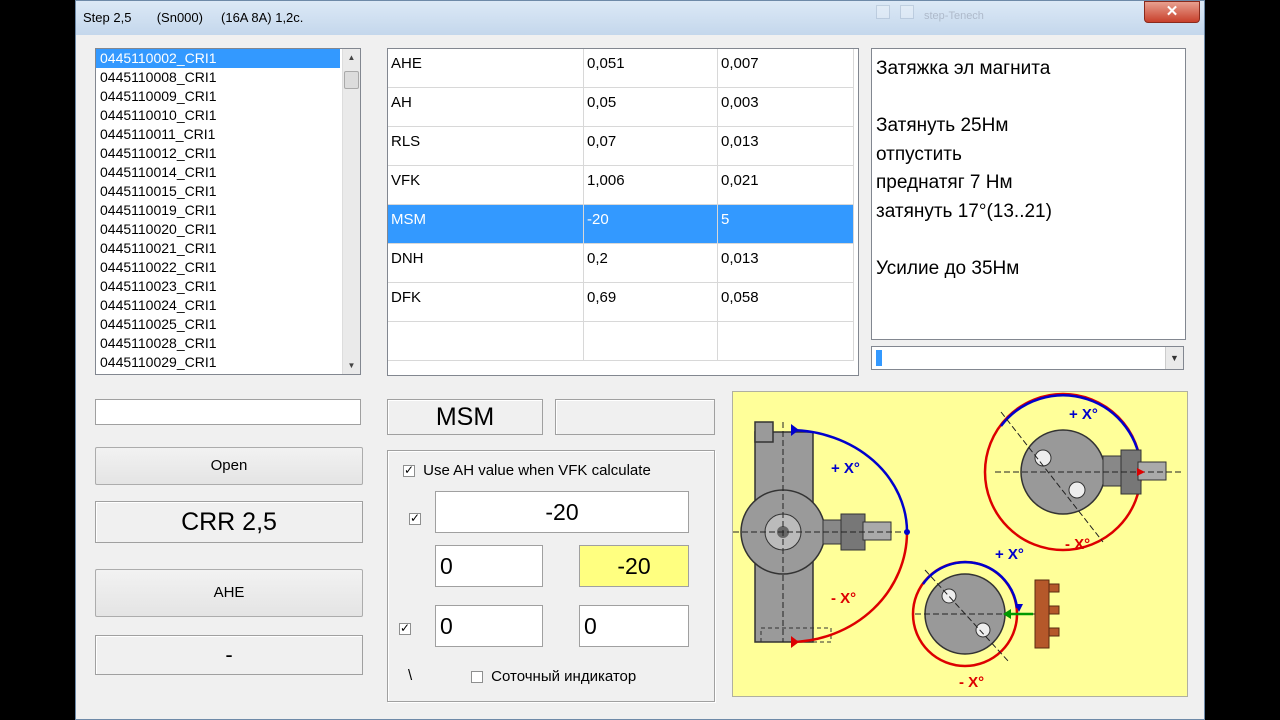 The image size is (1280, 720). Describe the element at coordinates (1027, 358) in the screenshot. I see `instructions-combo: ▼` at that location.